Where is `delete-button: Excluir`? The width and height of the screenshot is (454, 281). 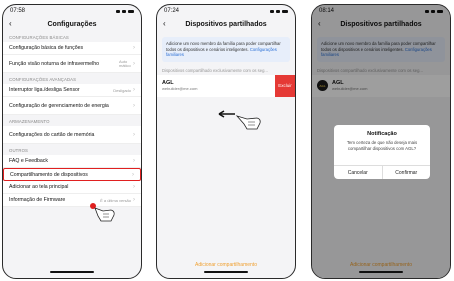 delete-button: Excluir is located at coordinates (285, 85).